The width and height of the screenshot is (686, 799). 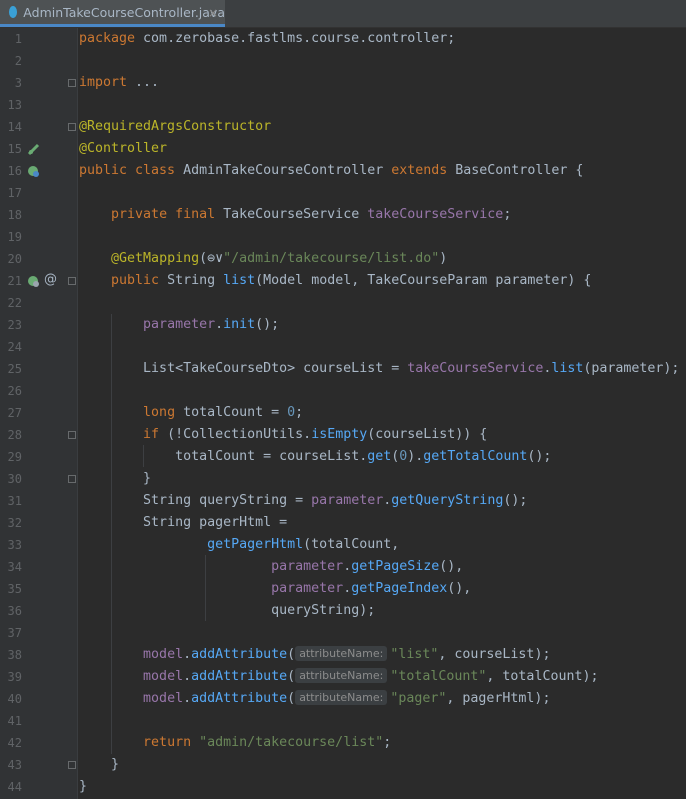 What do you see at coordinates (343, 61) in the screenshot?
I see `code-line: 2` at bounding box center [343, 61].